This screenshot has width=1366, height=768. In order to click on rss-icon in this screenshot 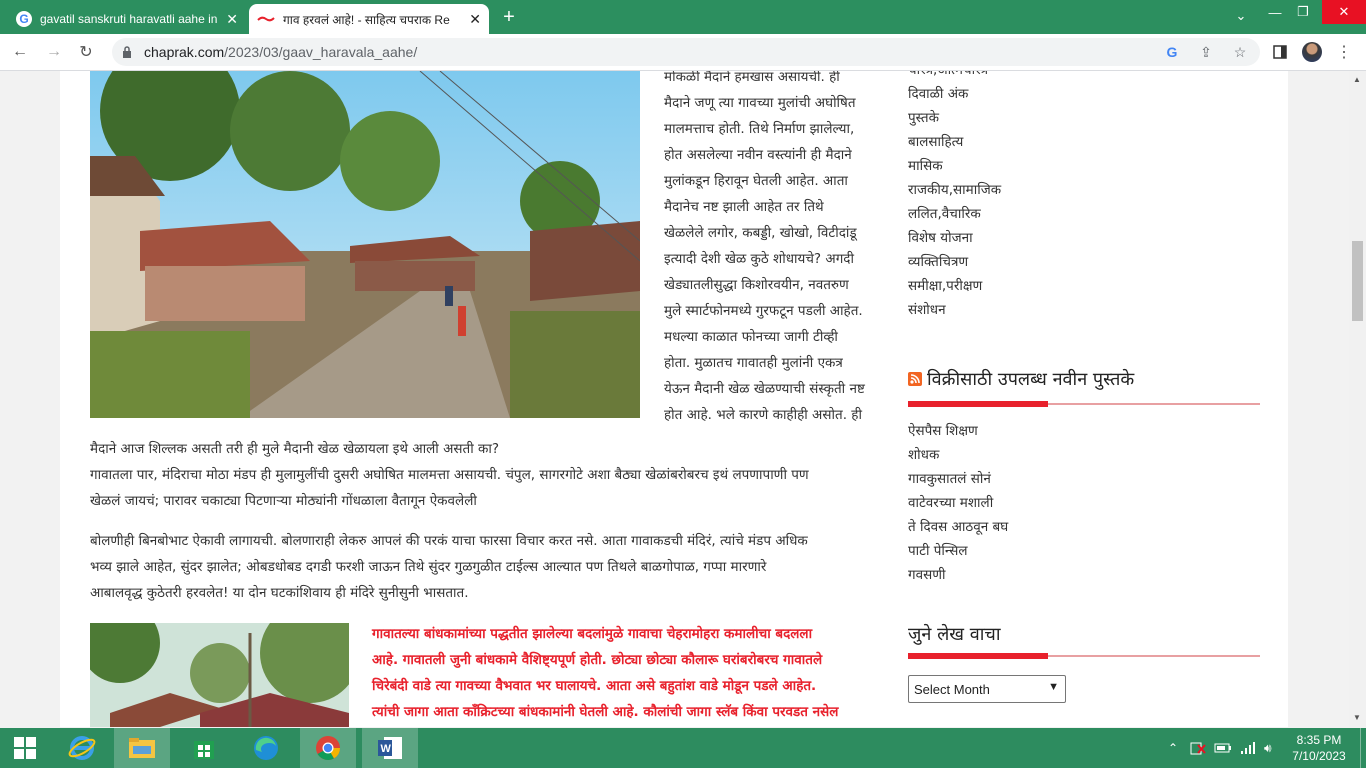, I will do `click(915, 379)`.